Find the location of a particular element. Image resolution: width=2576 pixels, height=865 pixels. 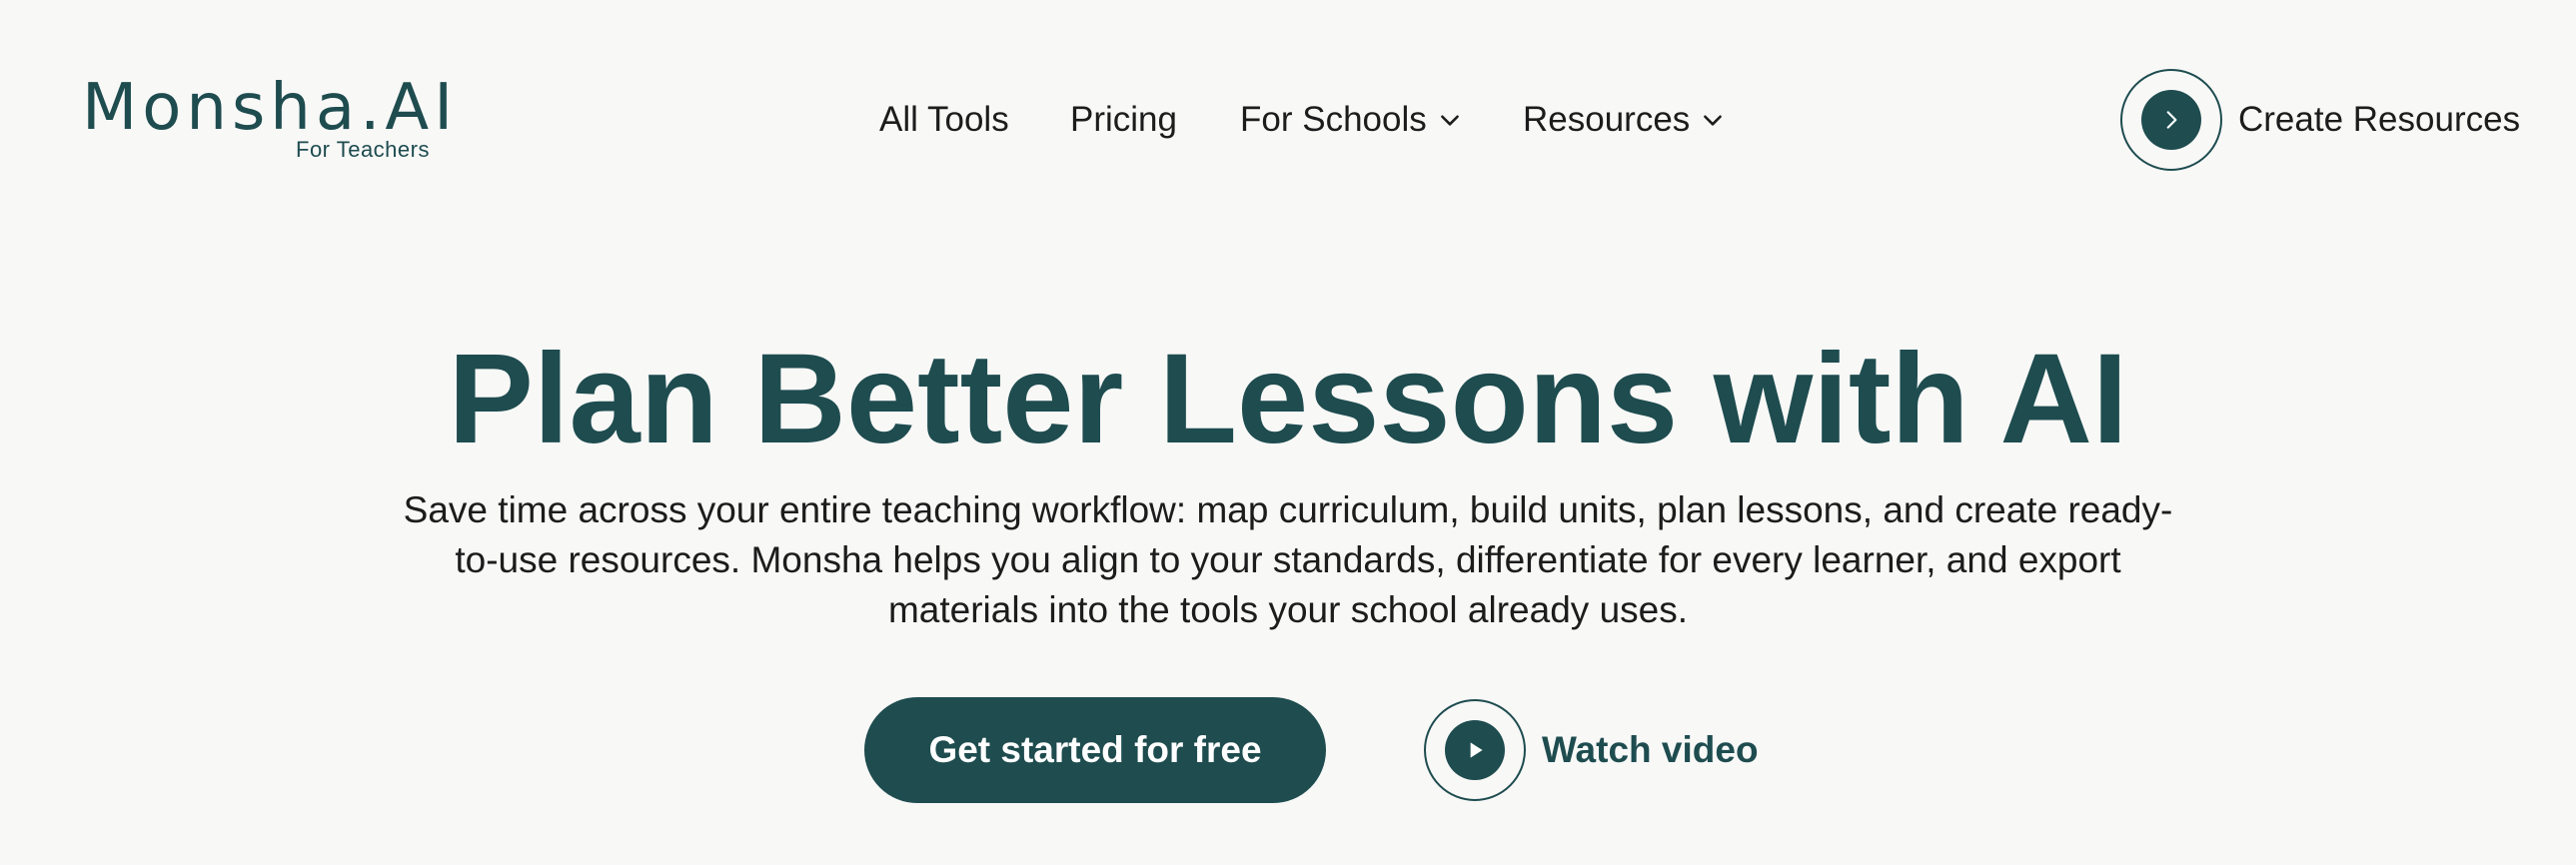

hero-title: Plan Better Lessons with AI is located at coordinates (1288, 399).